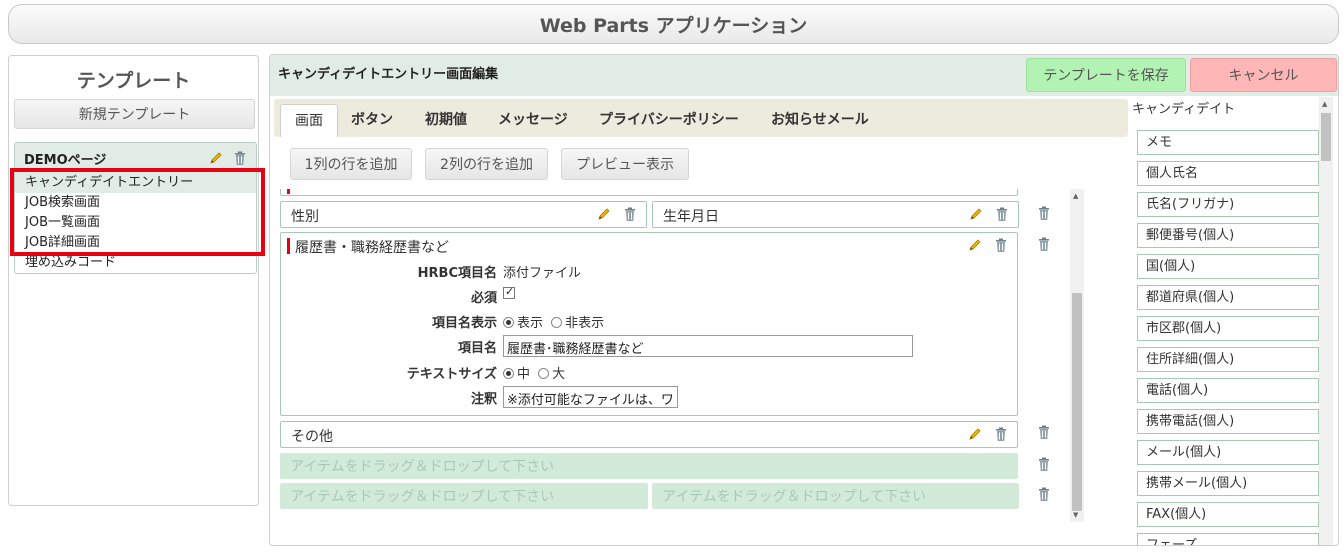 This screenshot has height=553, width=1343. Describe the element at coordinates (508, 322) in the screenshot. I see `radio-show` at that location.